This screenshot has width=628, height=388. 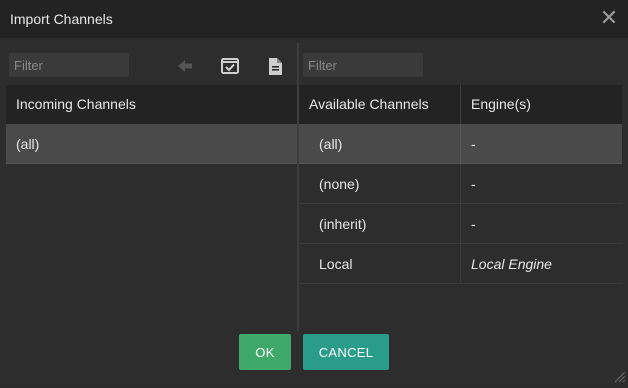 What do you see at coordinates (28, 144) in the screenshot?
I see `incoming-row-label: (all)` at bounding box center [28, 144].